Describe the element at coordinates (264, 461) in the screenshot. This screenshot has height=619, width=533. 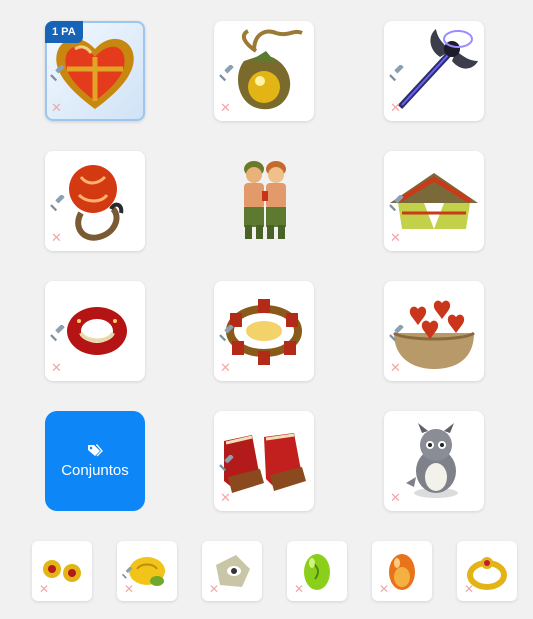
I see `boots-slot: ✕` at that location.